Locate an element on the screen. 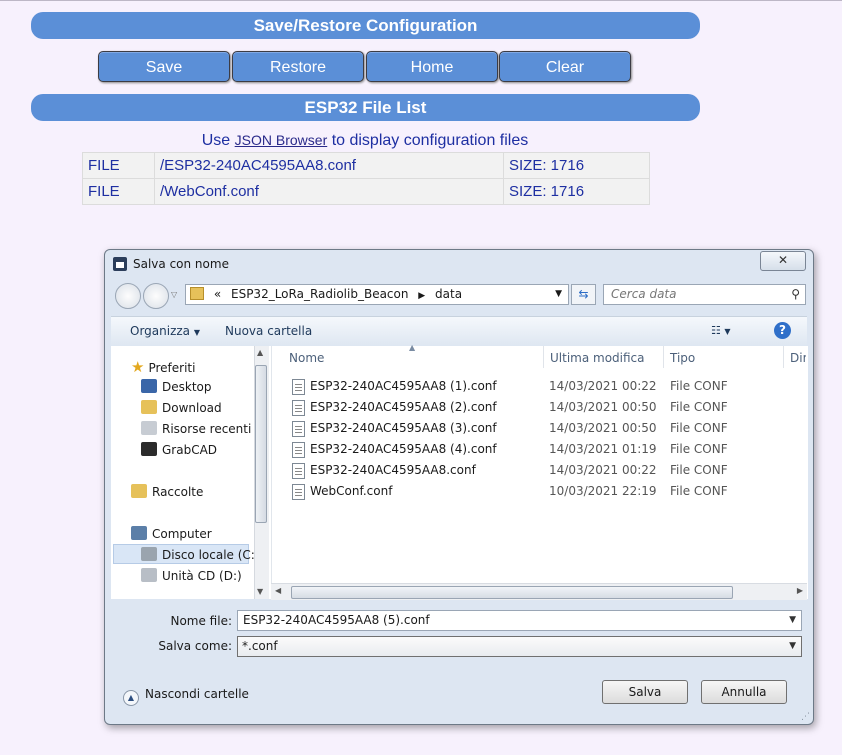  saveas-label: Salva come: is located at coordinates (195, 646).